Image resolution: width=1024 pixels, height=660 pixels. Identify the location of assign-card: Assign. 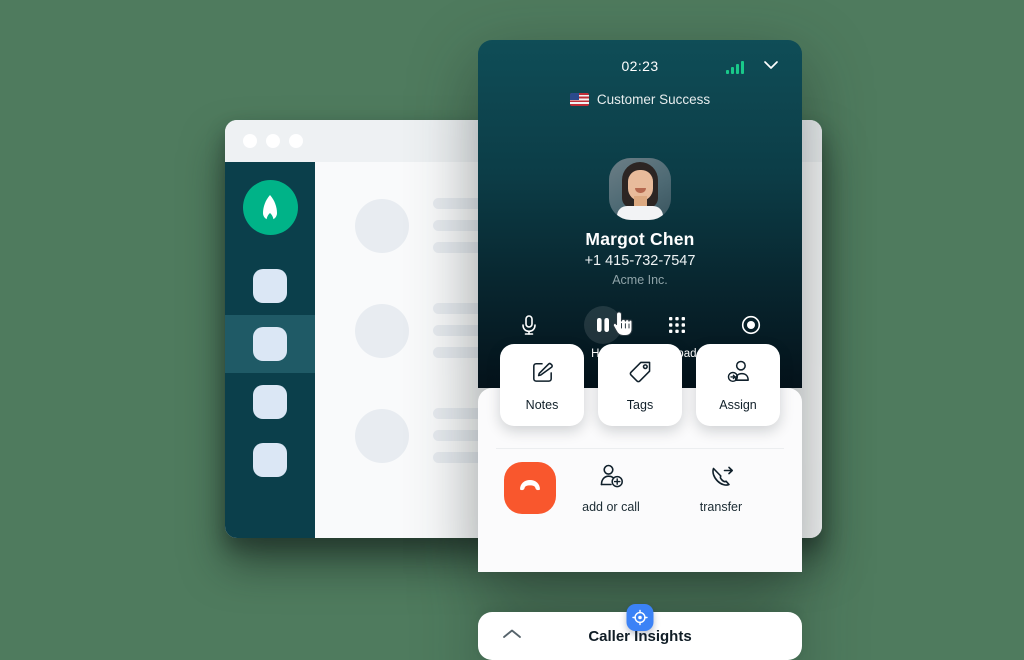
(738, 385).